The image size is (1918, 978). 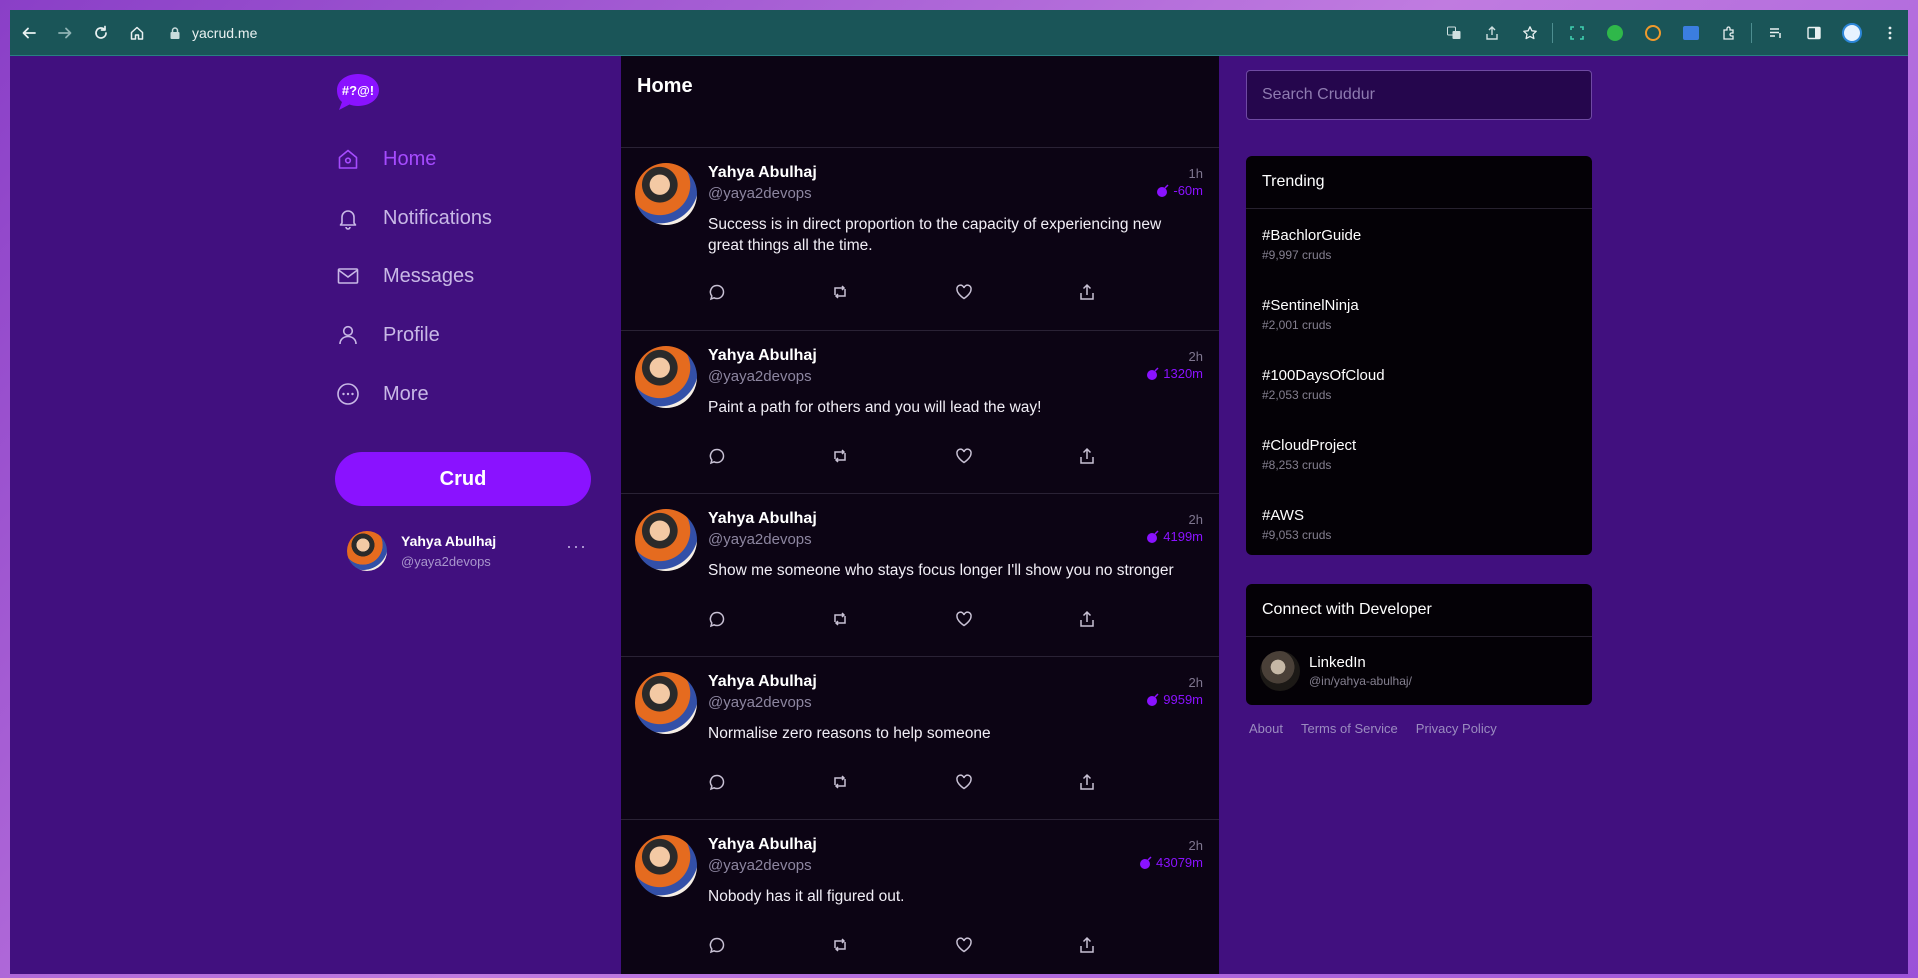 What do you see at coordinates (576, 546) in the screenshot?
I see `user-menu-button: ···` at bounding box center [576, 546].